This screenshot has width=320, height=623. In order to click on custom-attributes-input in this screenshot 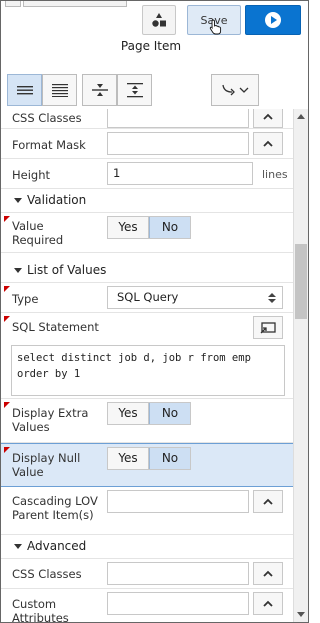, I will do `click(178, 603)`.